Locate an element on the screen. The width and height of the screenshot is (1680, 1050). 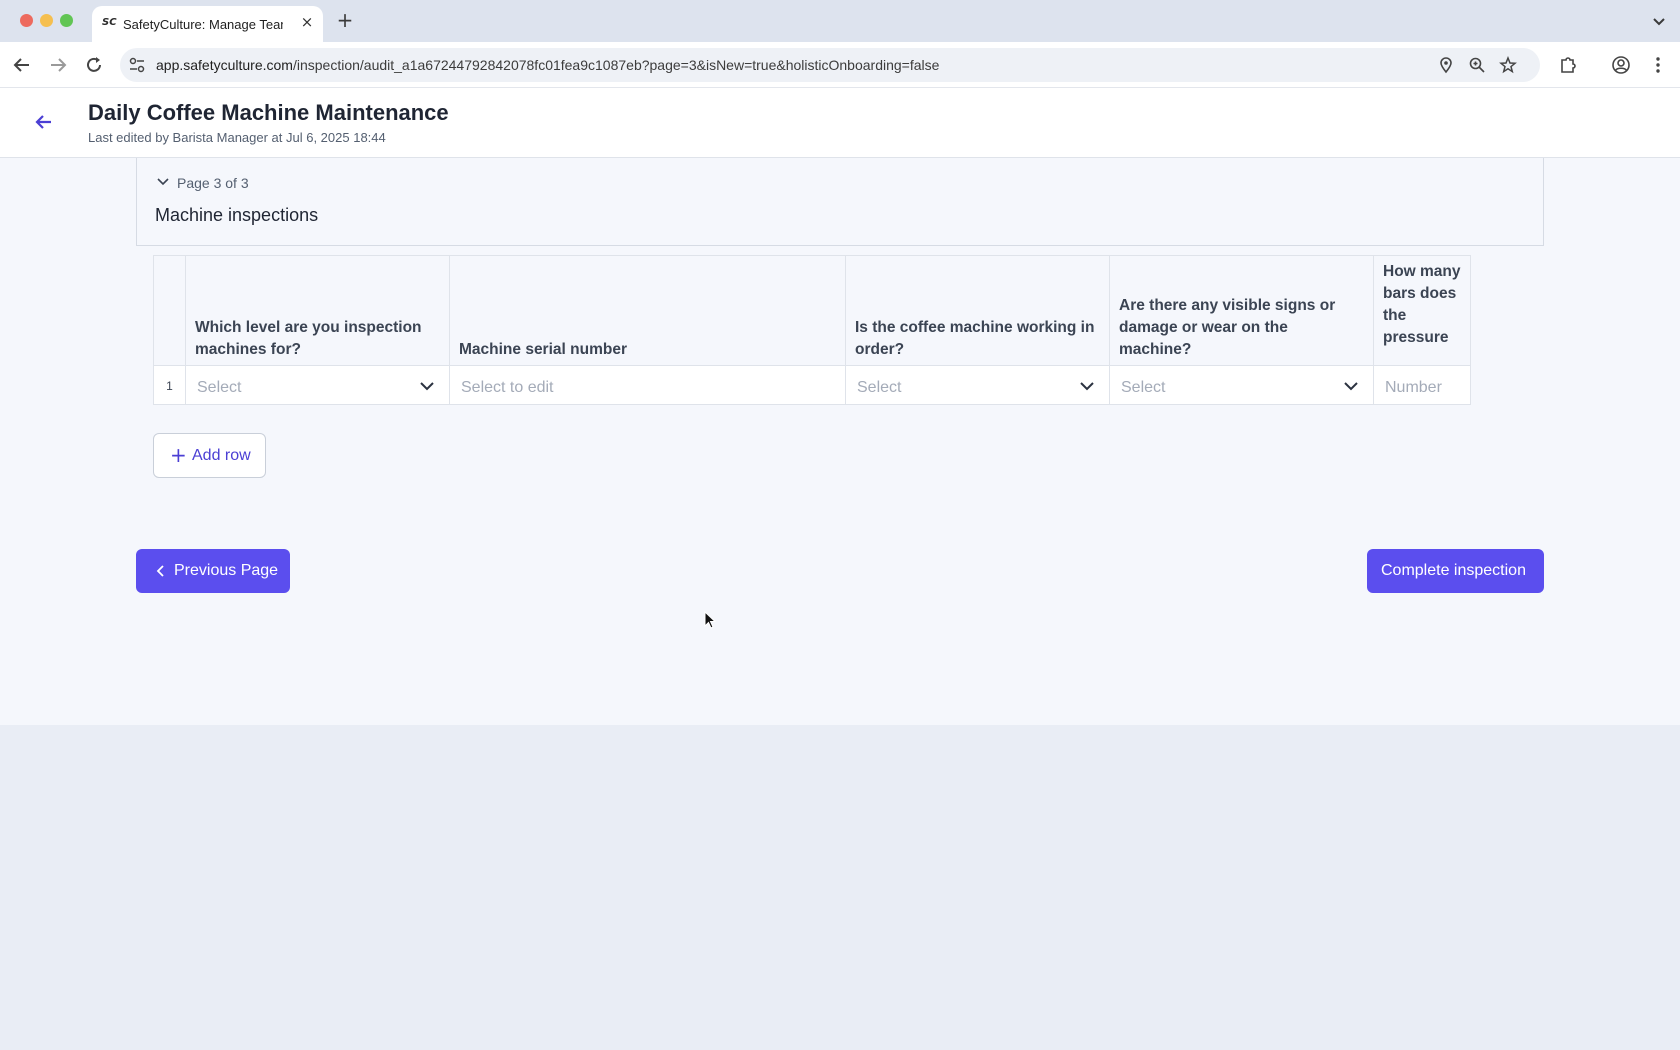
browser-tab: SC SafetyCulture: Manage Teams × is located at coordinates (207, 24).